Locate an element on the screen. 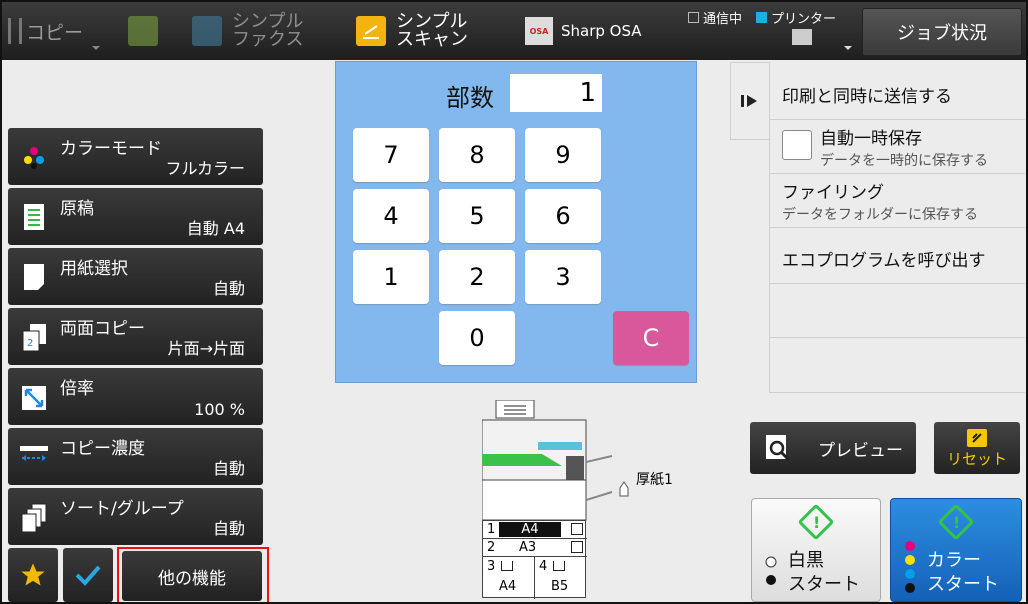  simple-scan-tab: シンプル スキャン is located at coordinates (421, 31).